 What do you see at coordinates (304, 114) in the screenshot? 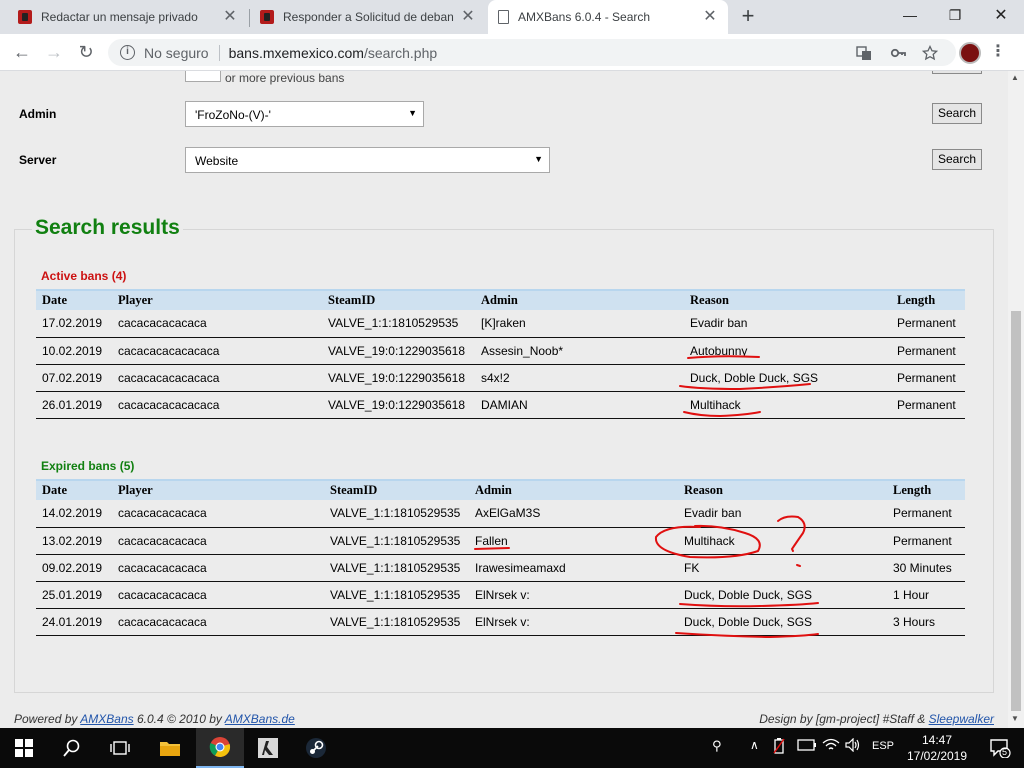
I see `admin-select: 'FroZoNo-(V)-' ▼` at bounding box center [304, 114].